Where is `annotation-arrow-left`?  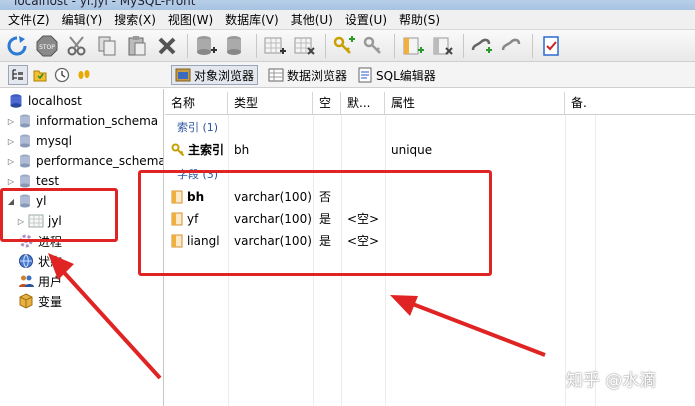
annotation-arrow-left is located at coordinates (110, 323).